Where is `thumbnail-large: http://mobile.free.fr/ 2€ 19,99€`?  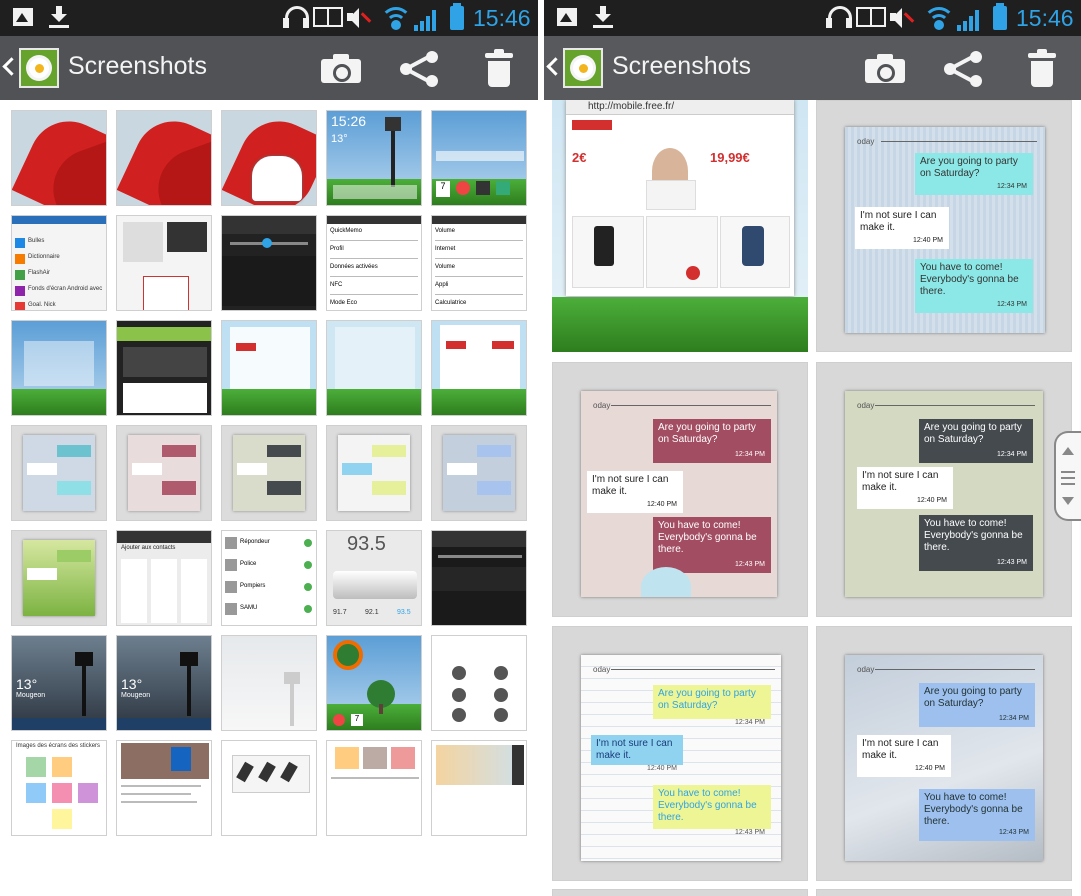
thumbnail-large: http://mobile.free.fr/ 2€ 19,99€ is located at coordinates (680, 226).